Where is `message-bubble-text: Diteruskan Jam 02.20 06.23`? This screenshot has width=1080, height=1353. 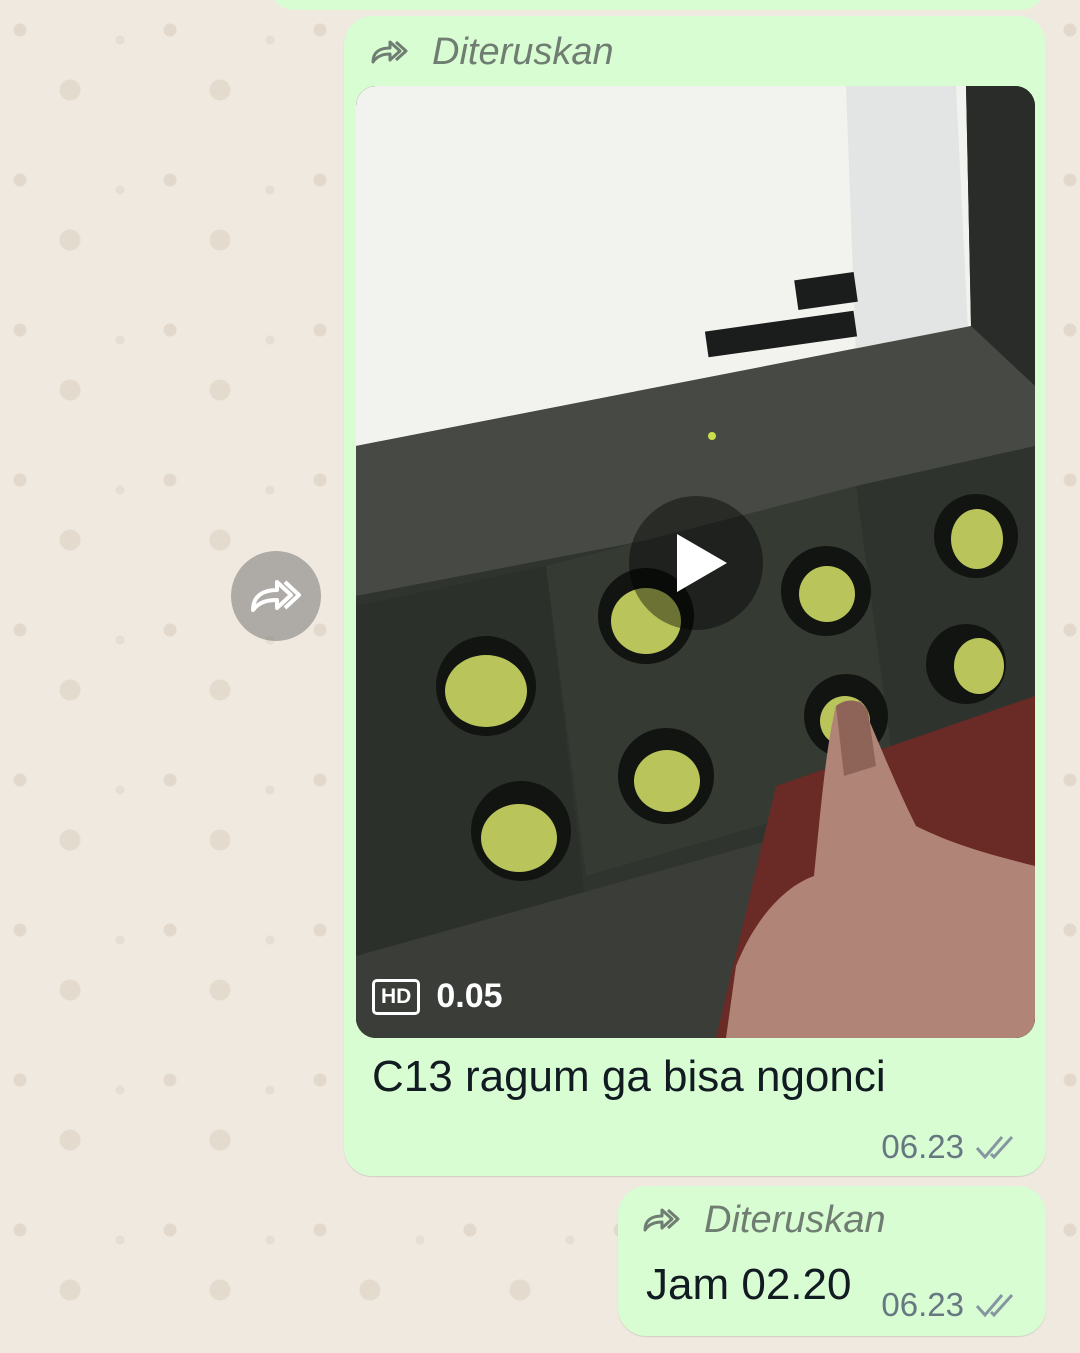 message-bubble-text: Diteruskan Jam 02.20 06.23 is located at coordinates (832, 1261).